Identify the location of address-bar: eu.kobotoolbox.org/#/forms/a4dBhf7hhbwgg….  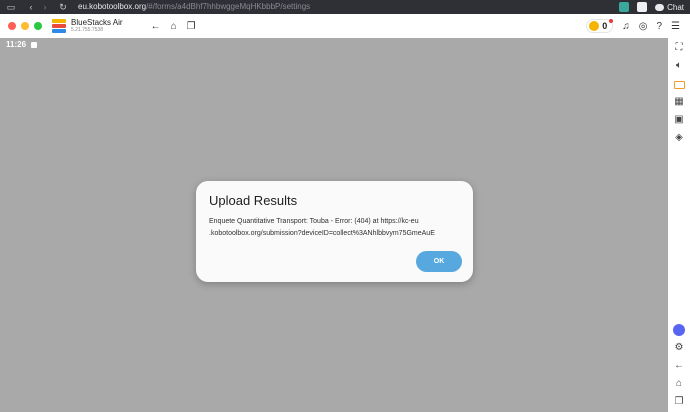
(308, 7).